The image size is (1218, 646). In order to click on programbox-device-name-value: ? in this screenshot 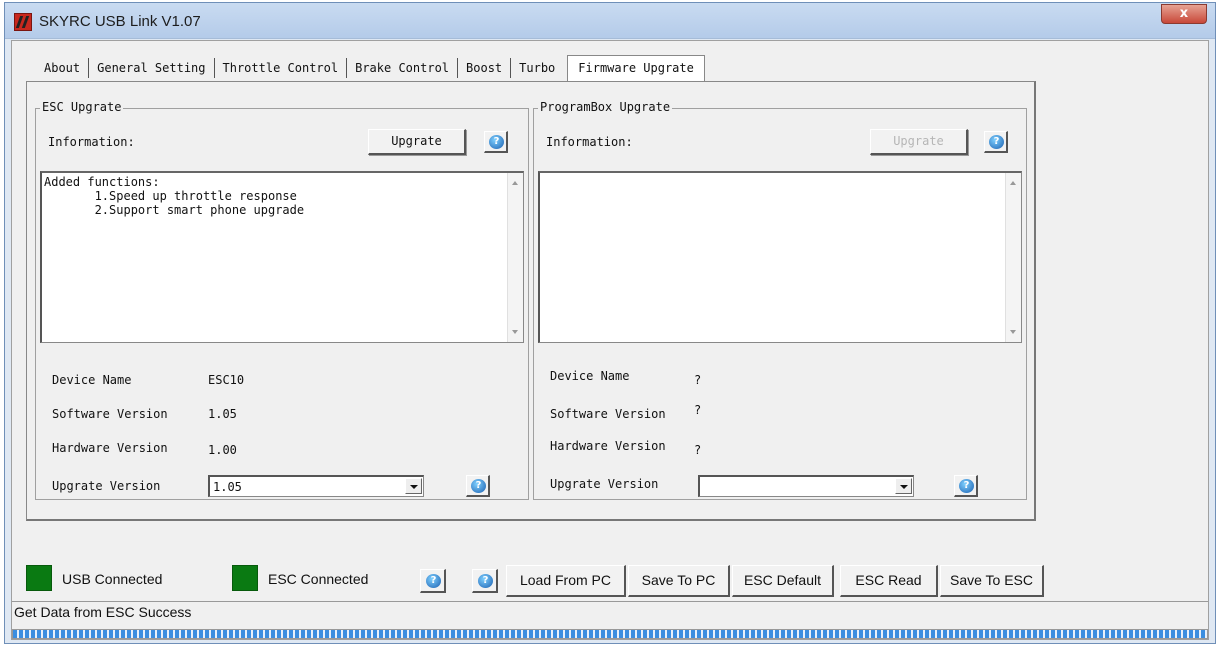, I will do `click(698, 380)`.